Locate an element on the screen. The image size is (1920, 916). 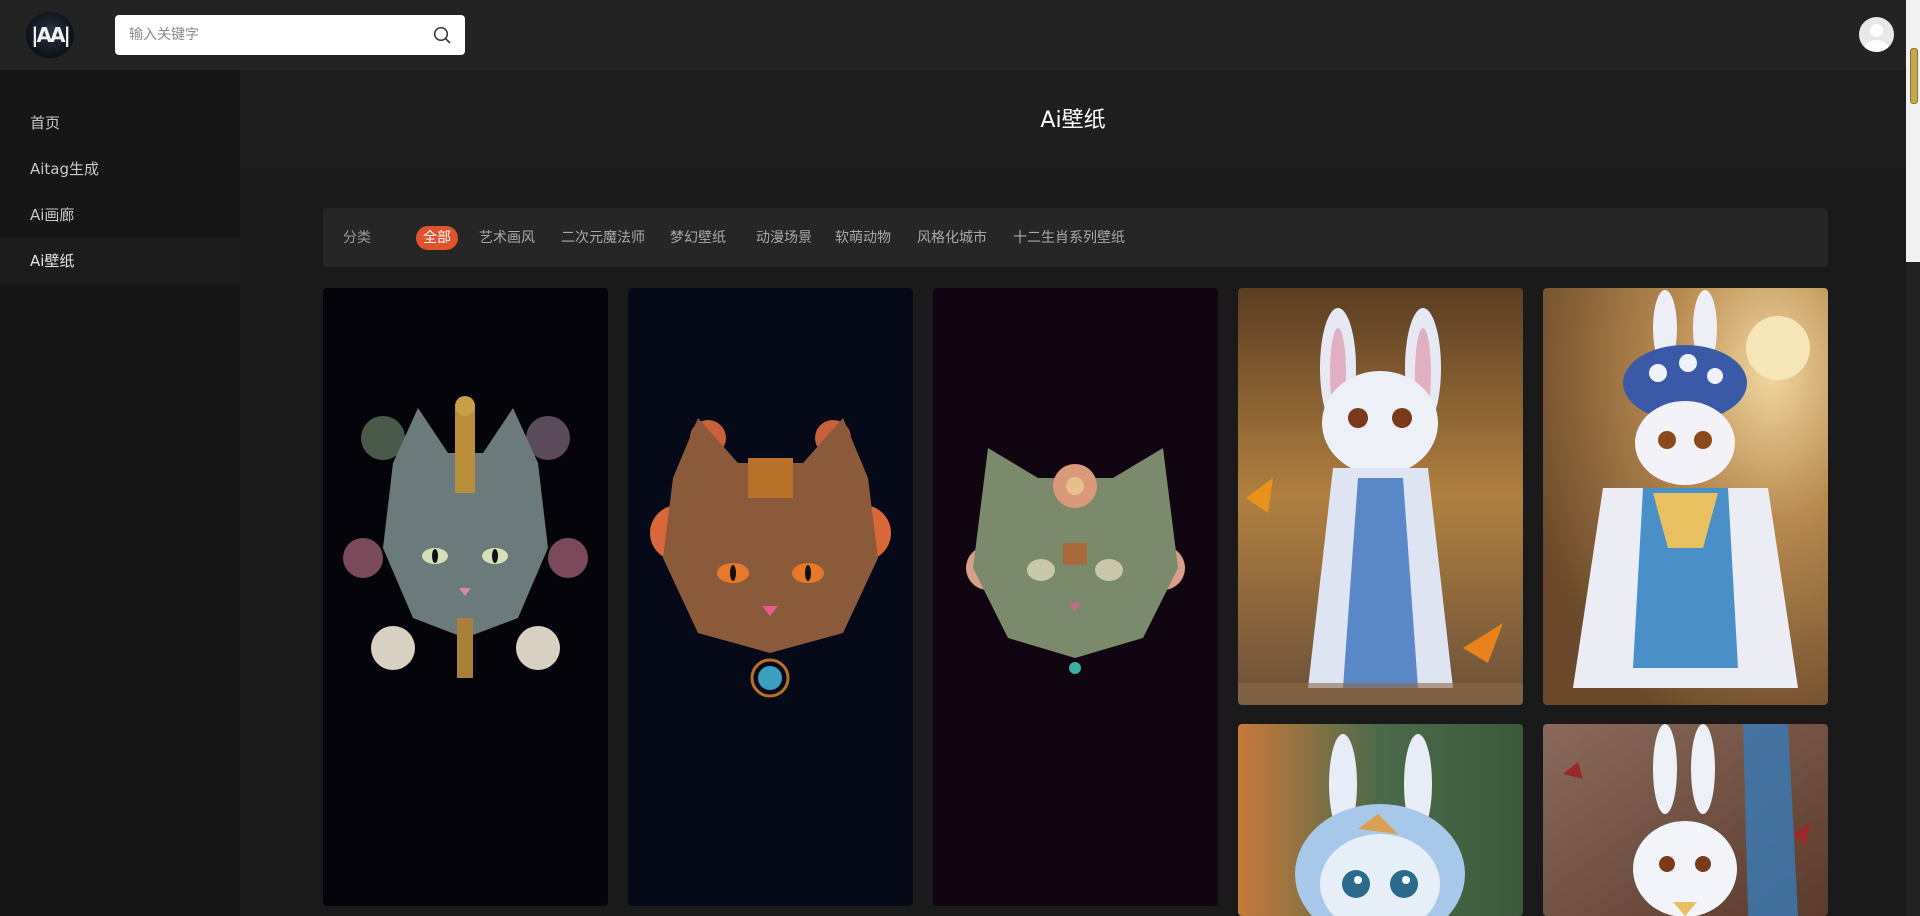
page-header: Ai壁纸 is located at coordinates (1073, 119).